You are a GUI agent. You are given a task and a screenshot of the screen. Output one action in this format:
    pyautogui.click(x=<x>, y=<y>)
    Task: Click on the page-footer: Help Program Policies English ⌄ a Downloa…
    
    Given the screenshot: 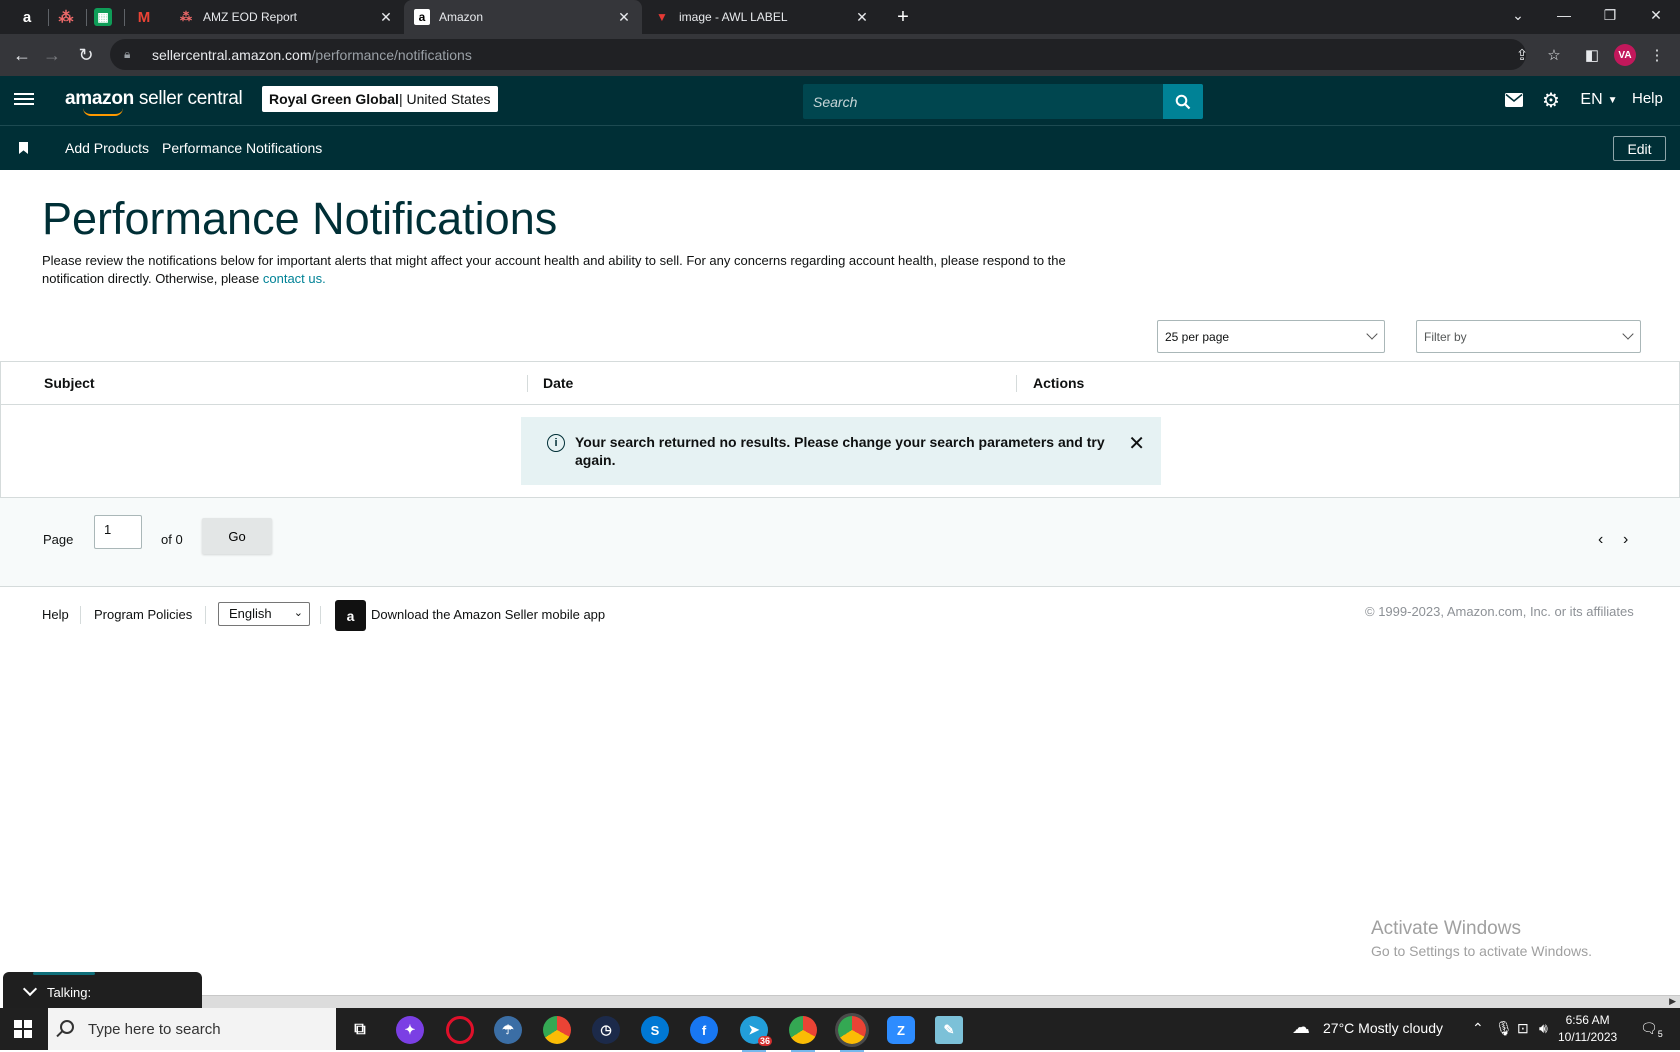 What is the action you would take?
    pyautogui.click(x=840, y=618)
    